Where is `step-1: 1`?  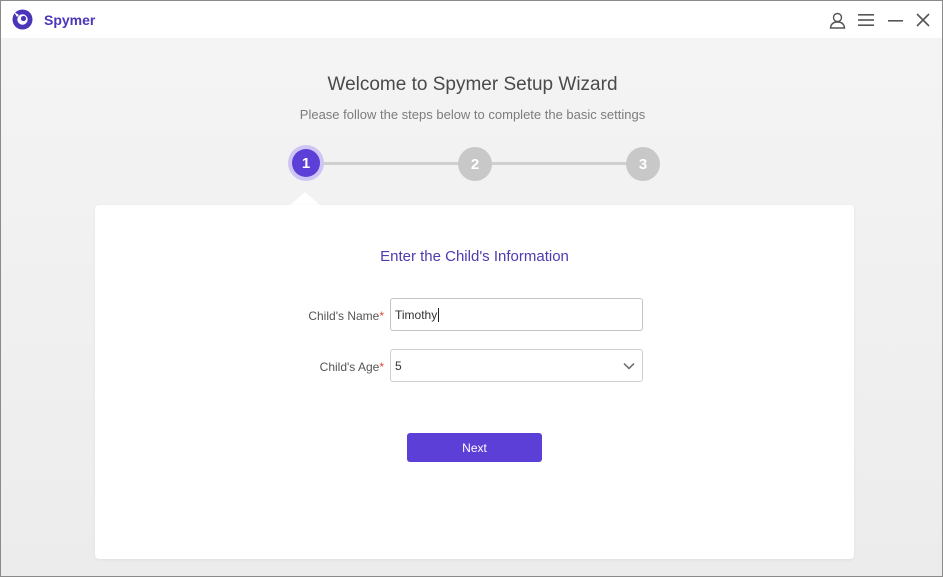 step-1: 1 is located at coordinates (306, 163).